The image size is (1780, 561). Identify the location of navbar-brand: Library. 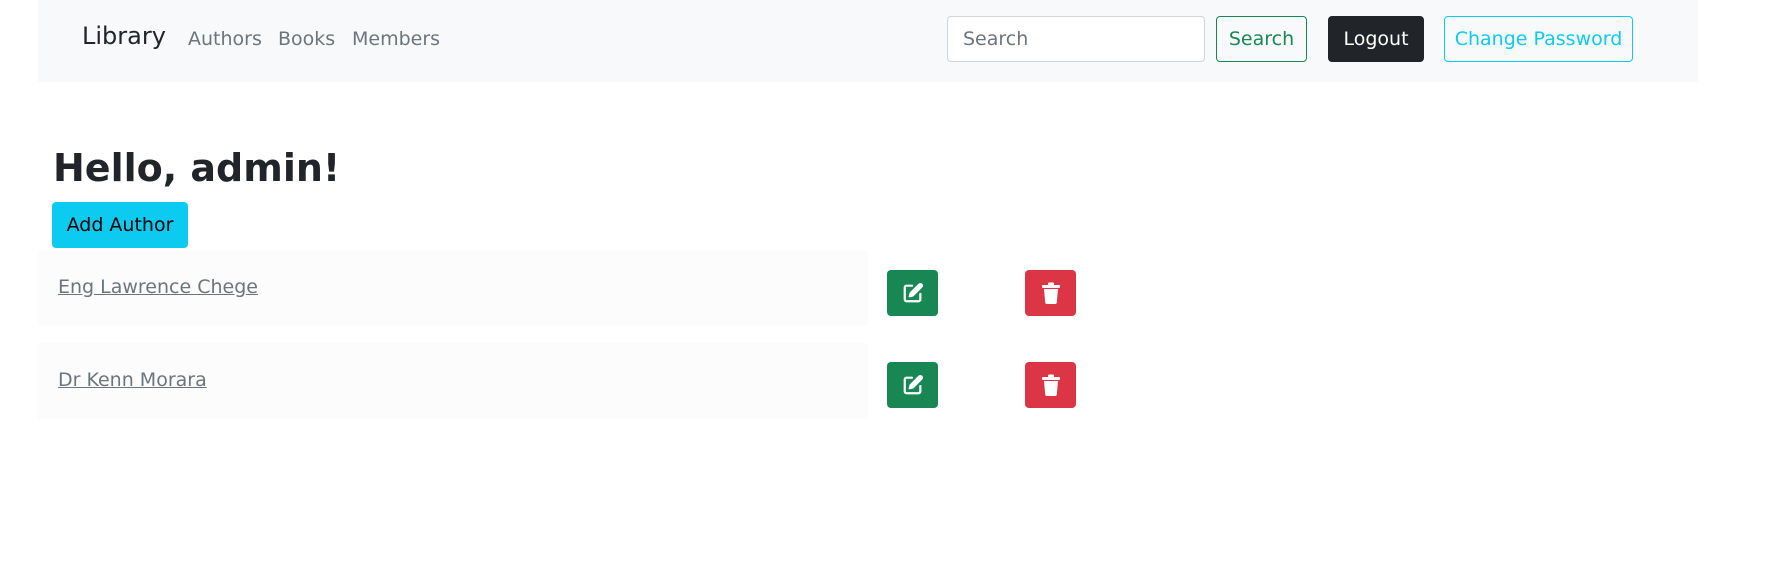
(124, 36).